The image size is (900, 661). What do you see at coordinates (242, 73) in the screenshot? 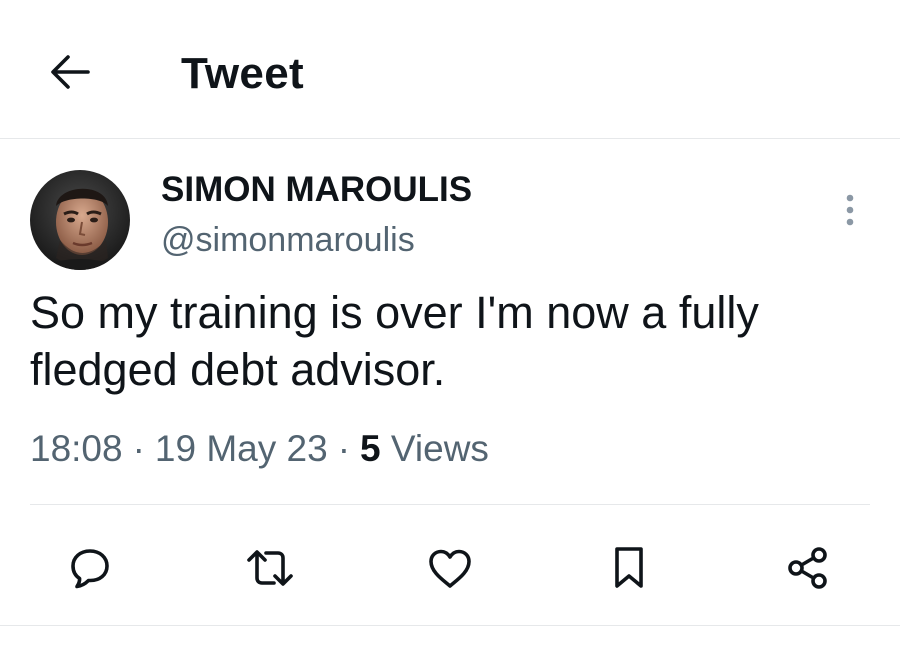
I see `page-title: Tweet` at bounding box center [242, 73].